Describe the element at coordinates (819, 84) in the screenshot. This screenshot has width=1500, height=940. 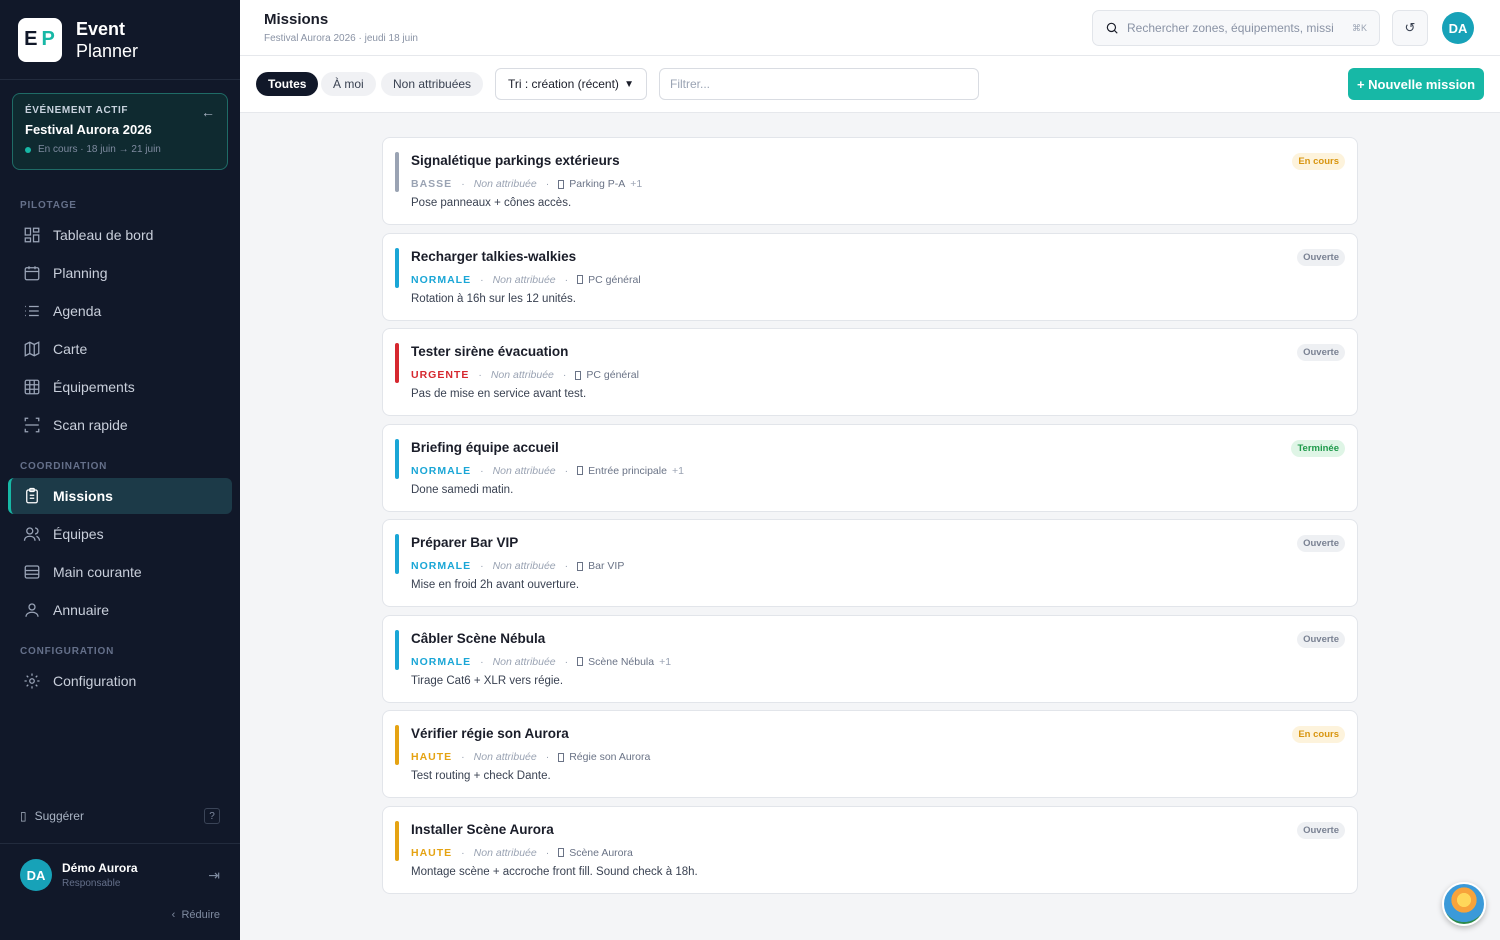
I see `filter-input` at that location.